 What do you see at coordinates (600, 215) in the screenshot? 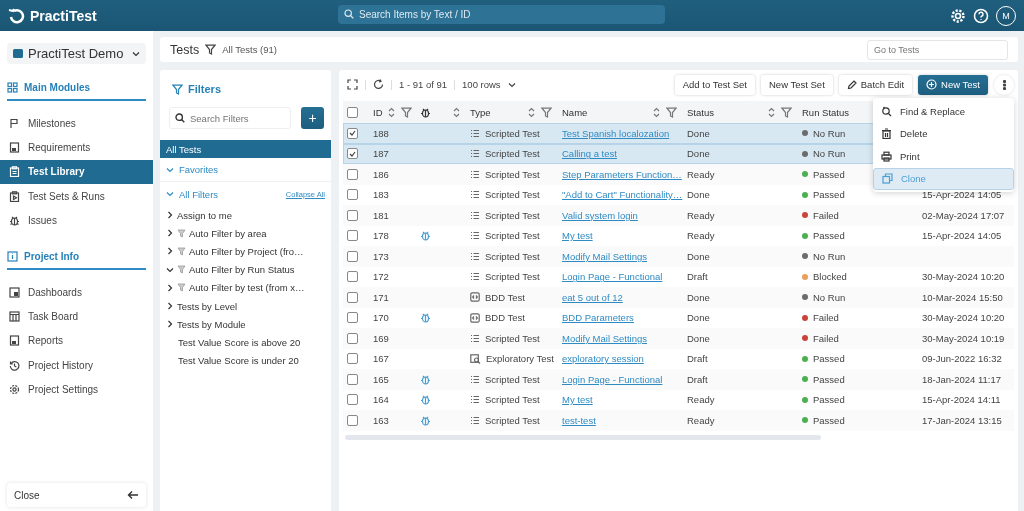
I see `test-name-link: Valid system login` at bounding box center [600, 215].